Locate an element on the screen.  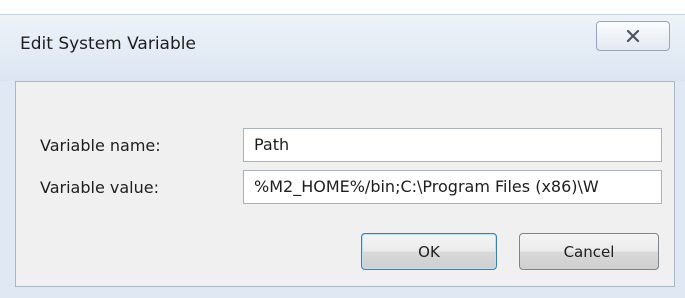
variable-name-input: Path is located at coordinates (452, 145).